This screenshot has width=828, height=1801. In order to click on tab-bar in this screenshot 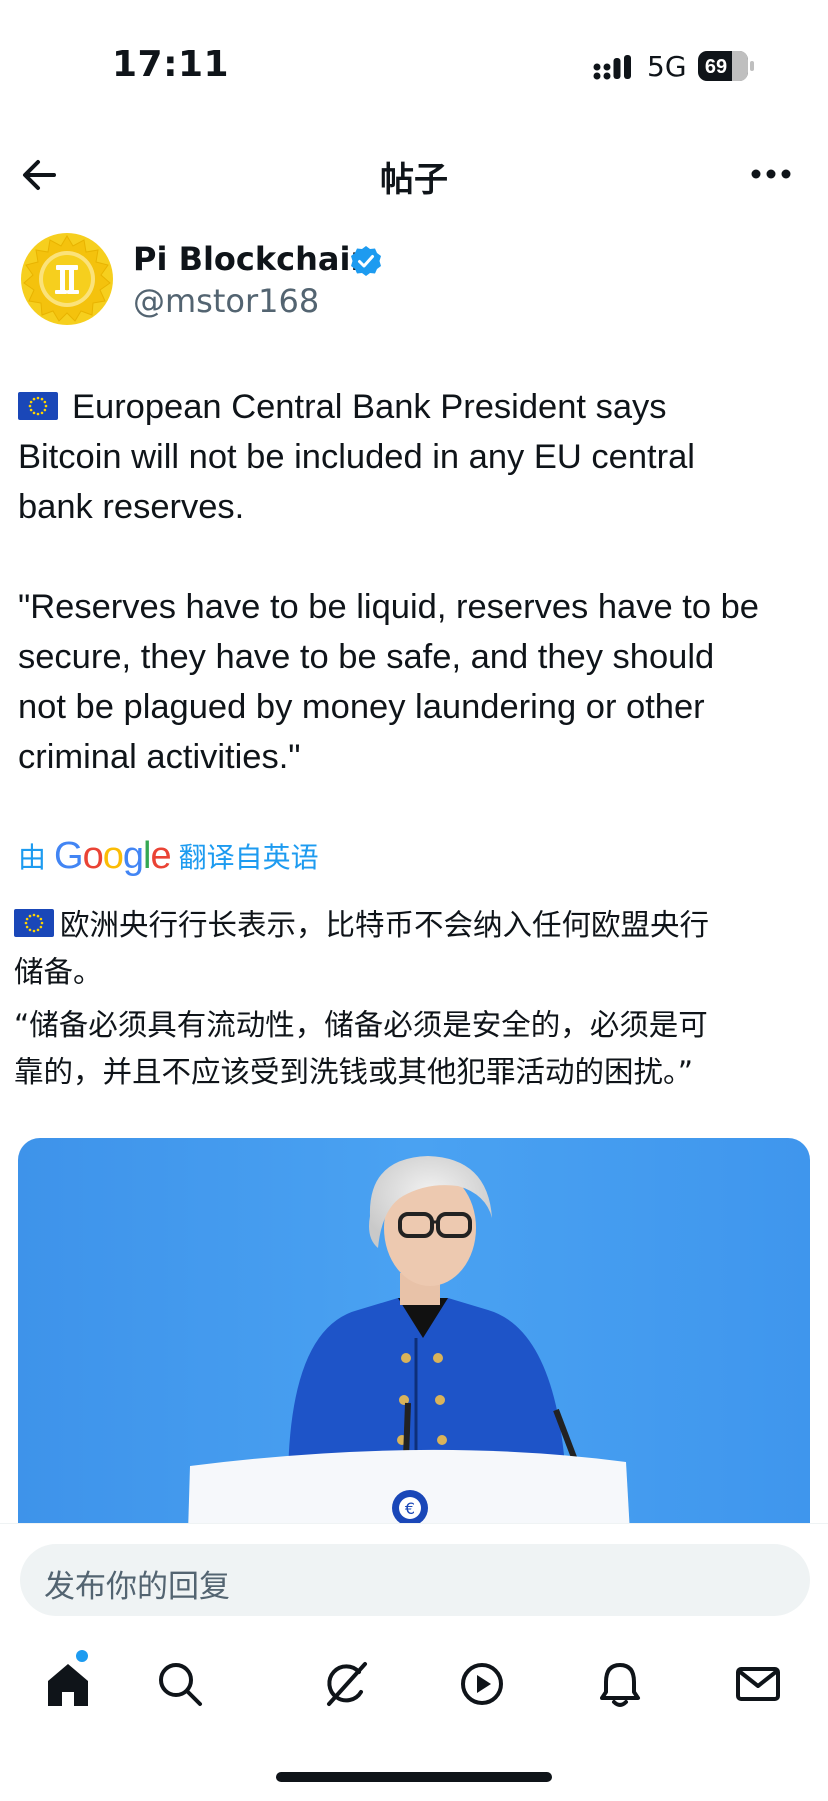, I will do `click(414, 1692)`.